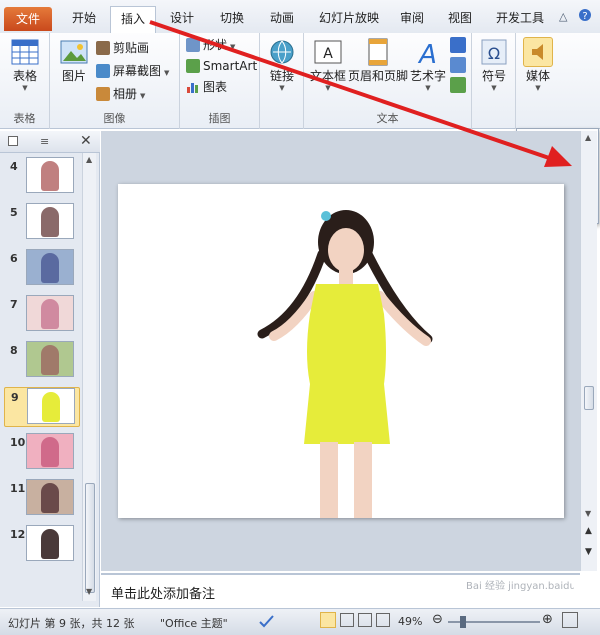 This screenshot has width=600, height=635. I want to click on group-label-image: 图像, so click(114, 118).